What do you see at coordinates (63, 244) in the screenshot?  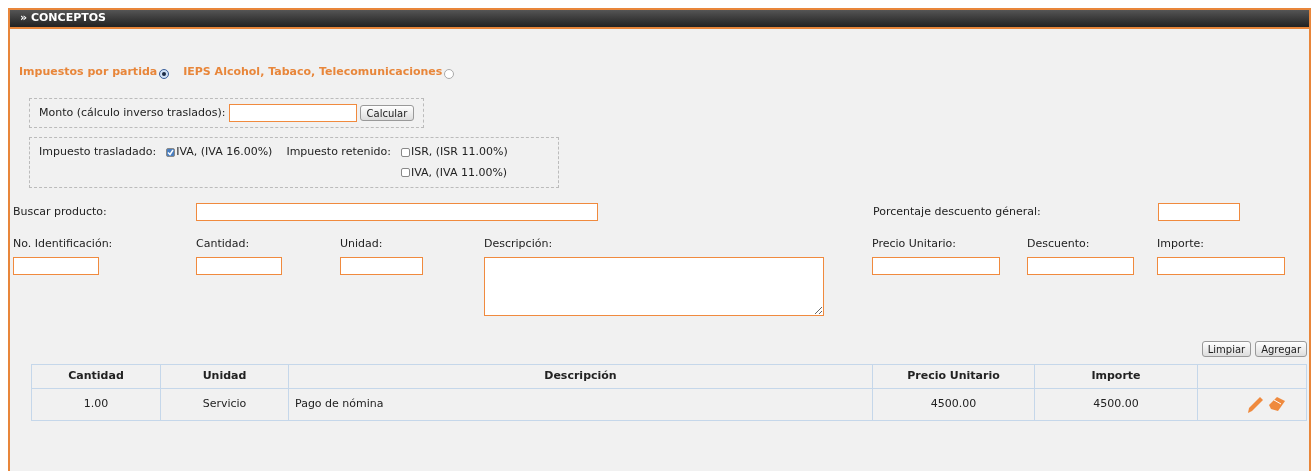 I see `field-label: No. Identificación:` at bounding box center [63, 244].